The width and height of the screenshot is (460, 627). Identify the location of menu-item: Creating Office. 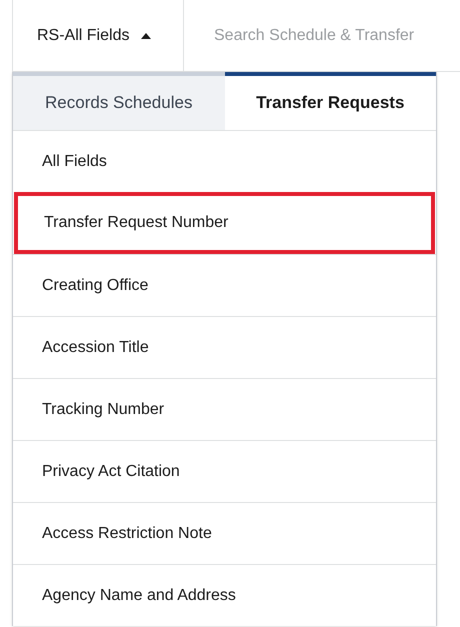
(224, 285).